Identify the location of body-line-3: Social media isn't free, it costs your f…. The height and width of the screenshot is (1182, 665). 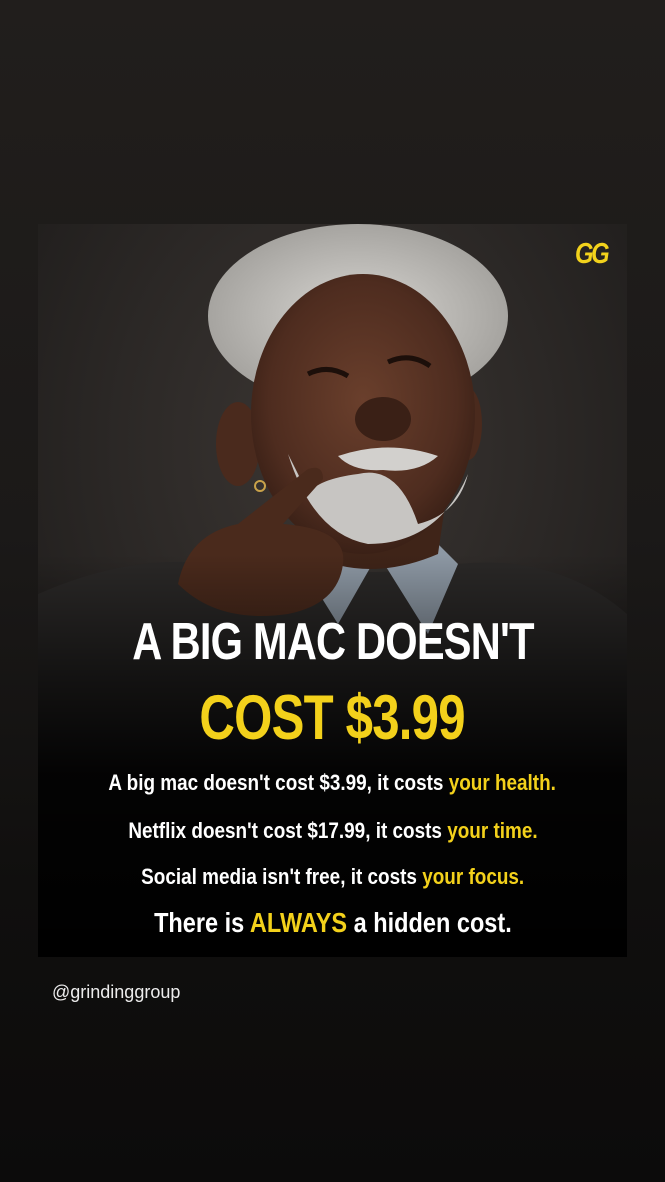
(332, 876).